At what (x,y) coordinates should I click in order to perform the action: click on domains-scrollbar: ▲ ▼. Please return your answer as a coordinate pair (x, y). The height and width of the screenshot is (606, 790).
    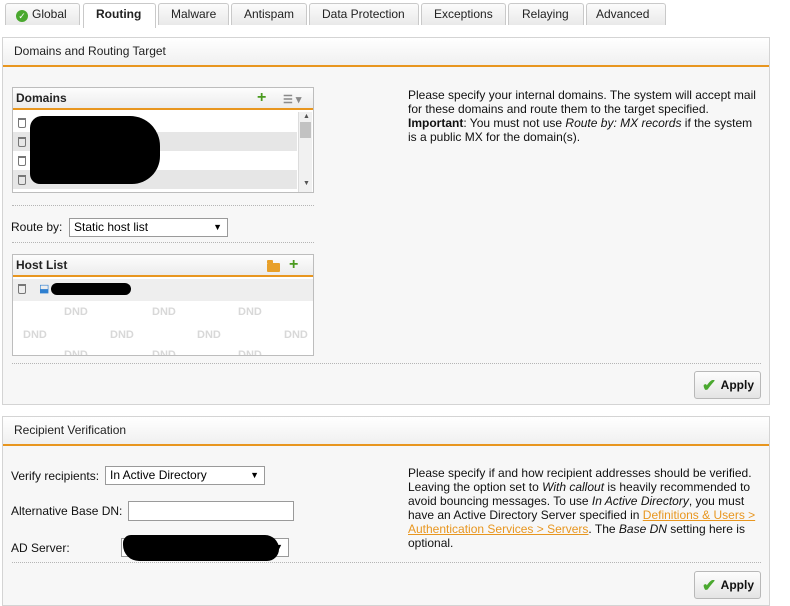
    Looking at the image, I should click on (305, 152).